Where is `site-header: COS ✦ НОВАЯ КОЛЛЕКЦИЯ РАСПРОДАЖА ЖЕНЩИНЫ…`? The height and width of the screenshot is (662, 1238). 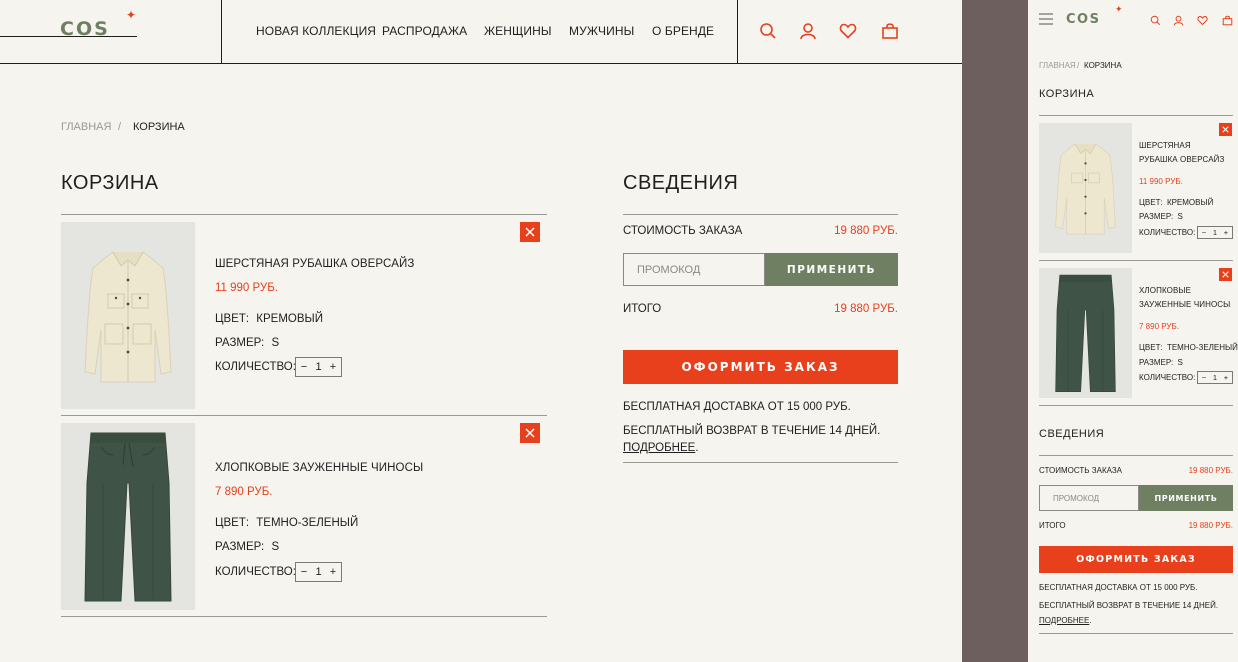 site-header: COS ✦ НОВАЯ КОЛЛЕКЦИЯ РАСПРОДАЖА ЖЕНЩИНЫ… is located at coordinates (481, 32).